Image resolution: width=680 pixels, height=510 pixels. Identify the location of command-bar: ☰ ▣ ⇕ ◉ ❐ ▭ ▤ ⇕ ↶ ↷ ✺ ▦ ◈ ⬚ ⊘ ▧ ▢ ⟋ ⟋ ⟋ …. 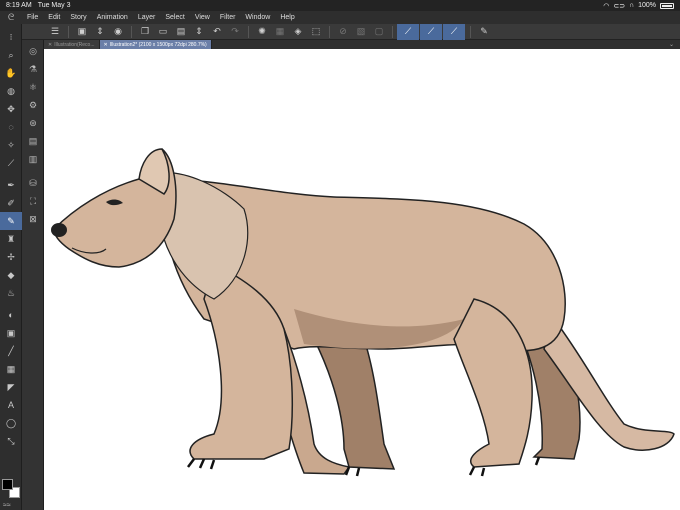
(340, 31).